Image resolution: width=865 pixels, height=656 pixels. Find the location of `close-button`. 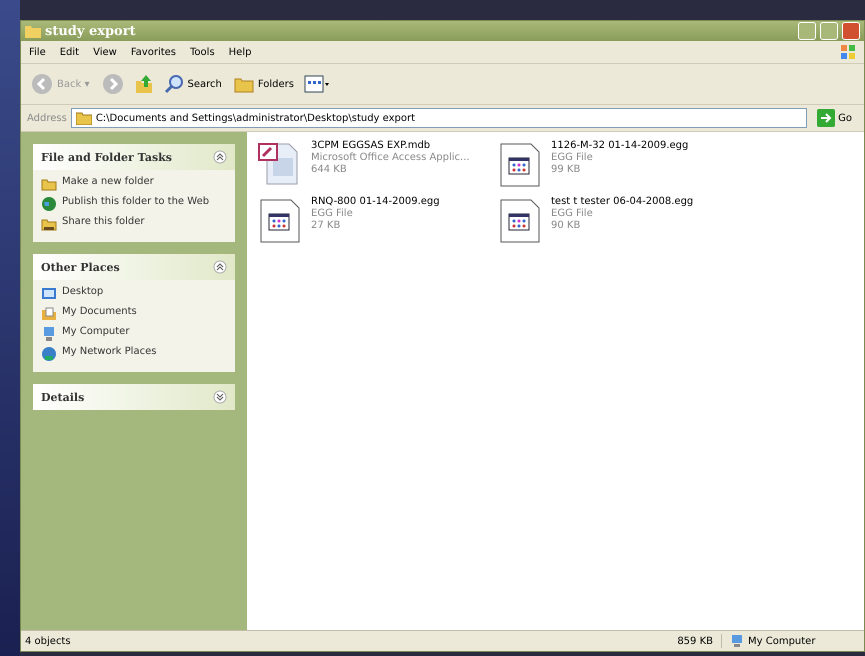

close-button is located at coordinates (851, 31).